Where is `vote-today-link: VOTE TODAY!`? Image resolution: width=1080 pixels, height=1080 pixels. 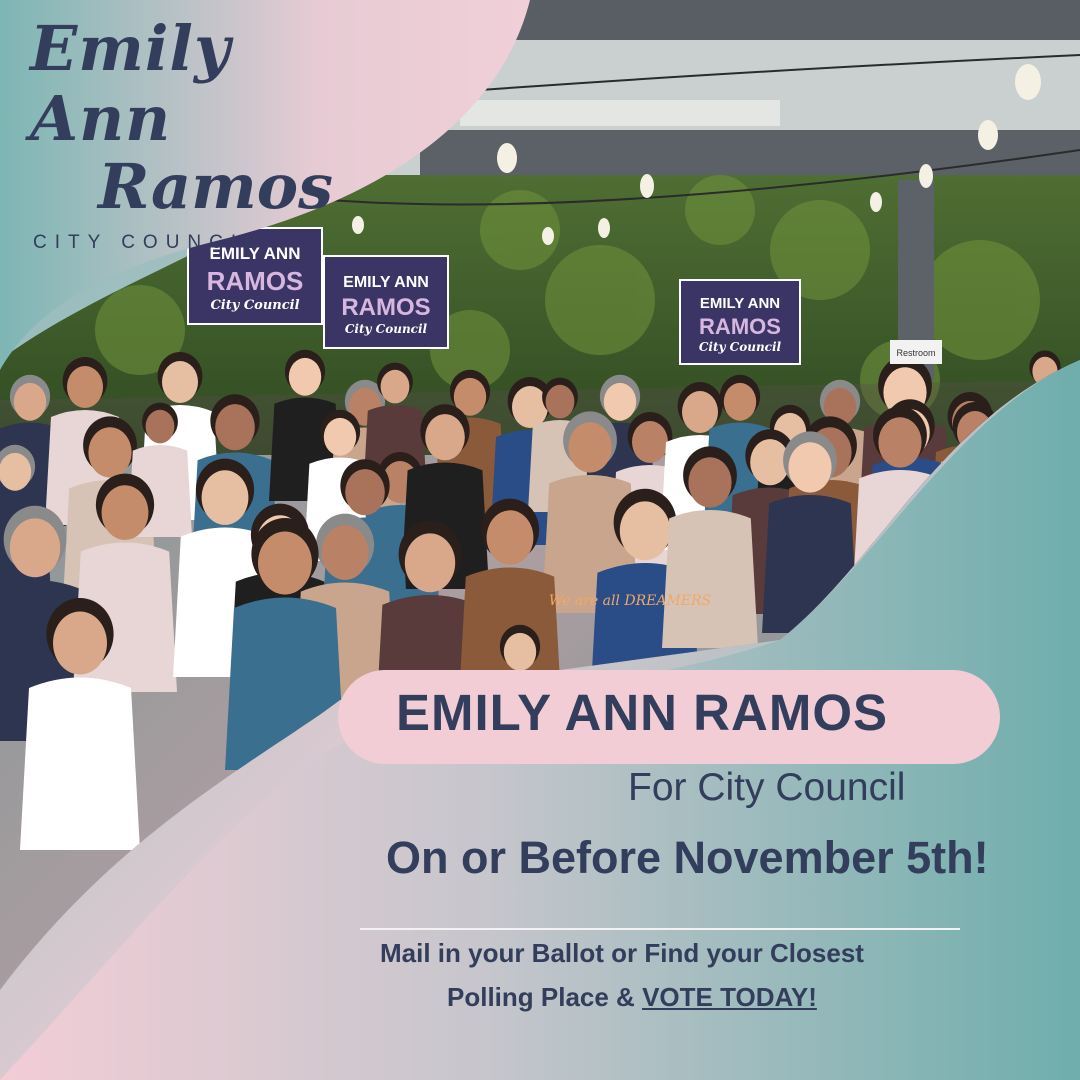 vote-today-link: VOTE TODAY! is located at coordinates (729, 997).